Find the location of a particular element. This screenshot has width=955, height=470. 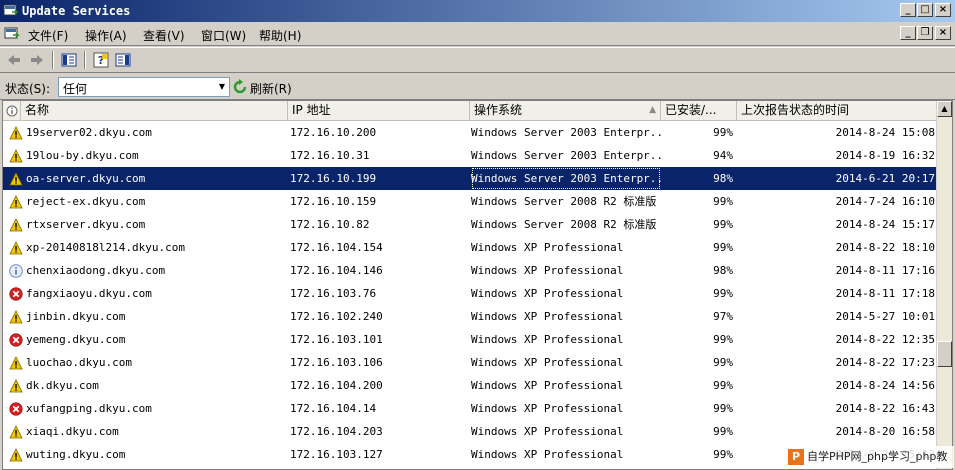

menu-window: 窗口(W) is located at coordinates (223, 35).